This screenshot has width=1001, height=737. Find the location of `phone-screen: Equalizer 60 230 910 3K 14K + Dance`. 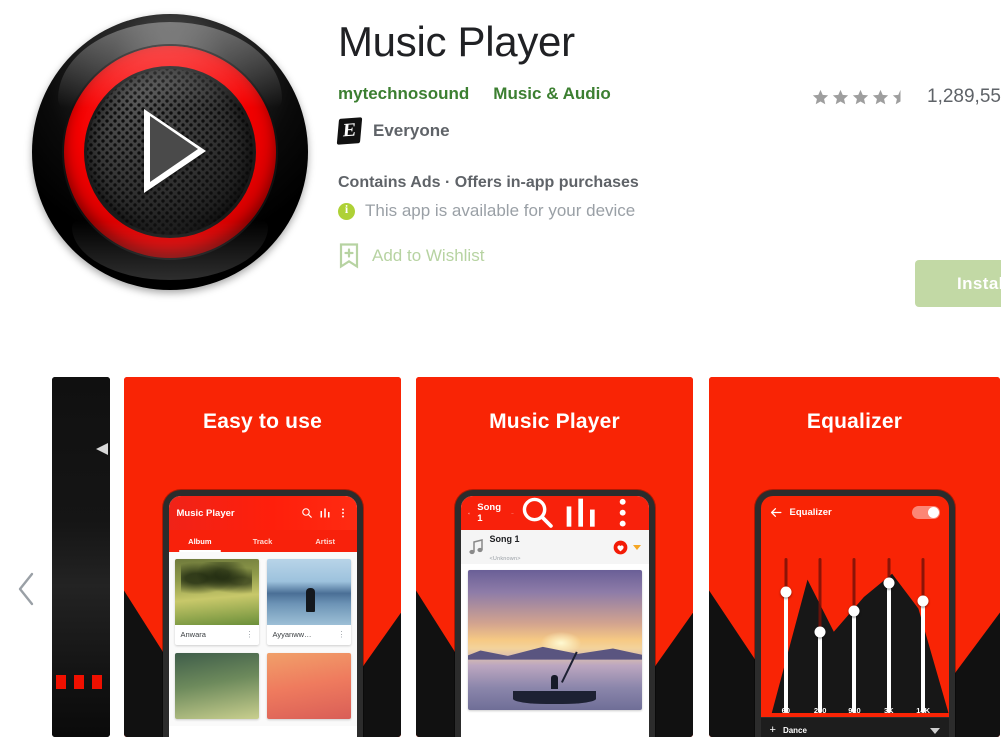

phone-screen: Equalizer 60 230 910 3K 14K + Dance is located at coordinates (854, 616).